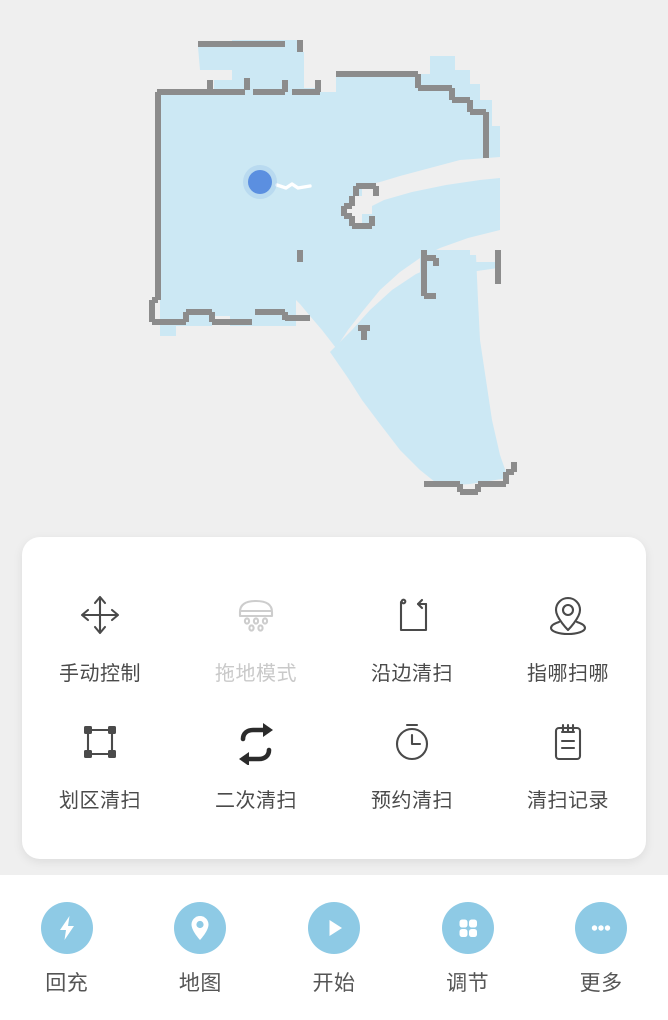 Image resolution: width=668 pixels, height=1020 pixels. Describe the element at coordinates (334, 983) in the screenshot. I see `nav-label: 开始` at that location.